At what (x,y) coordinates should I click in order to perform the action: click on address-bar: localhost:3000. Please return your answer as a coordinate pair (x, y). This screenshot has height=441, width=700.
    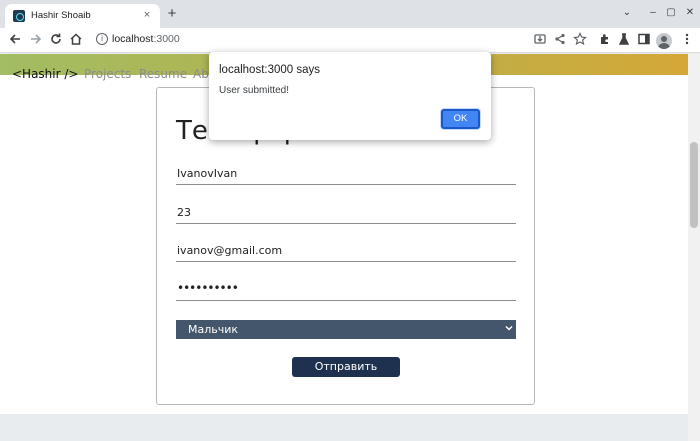
    Looking at the image, I should click on (146, 39).